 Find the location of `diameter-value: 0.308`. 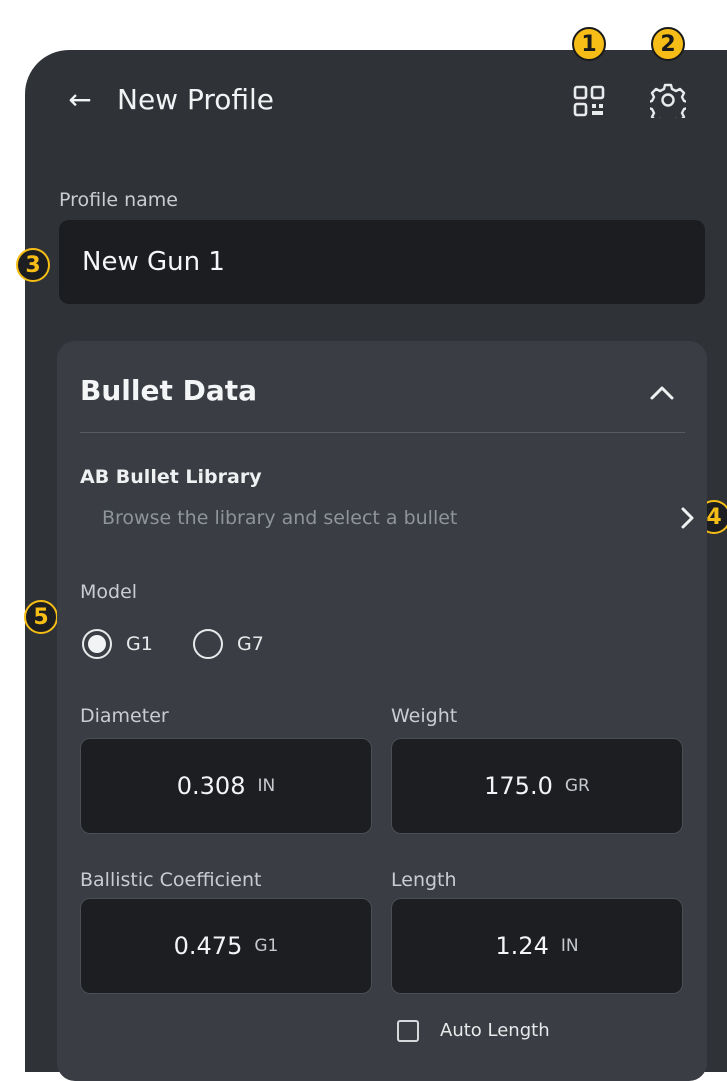

diameter-value: 0.308 is located at coordinates (211, 786).